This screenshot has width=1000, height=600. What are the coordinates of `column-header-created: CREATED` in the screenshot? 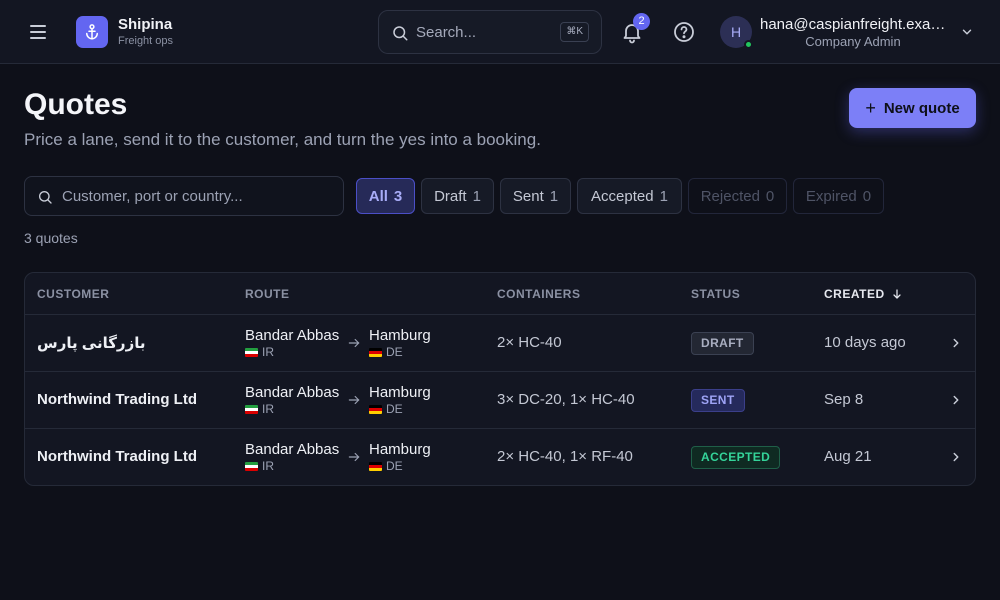 It's located at (863, 294).